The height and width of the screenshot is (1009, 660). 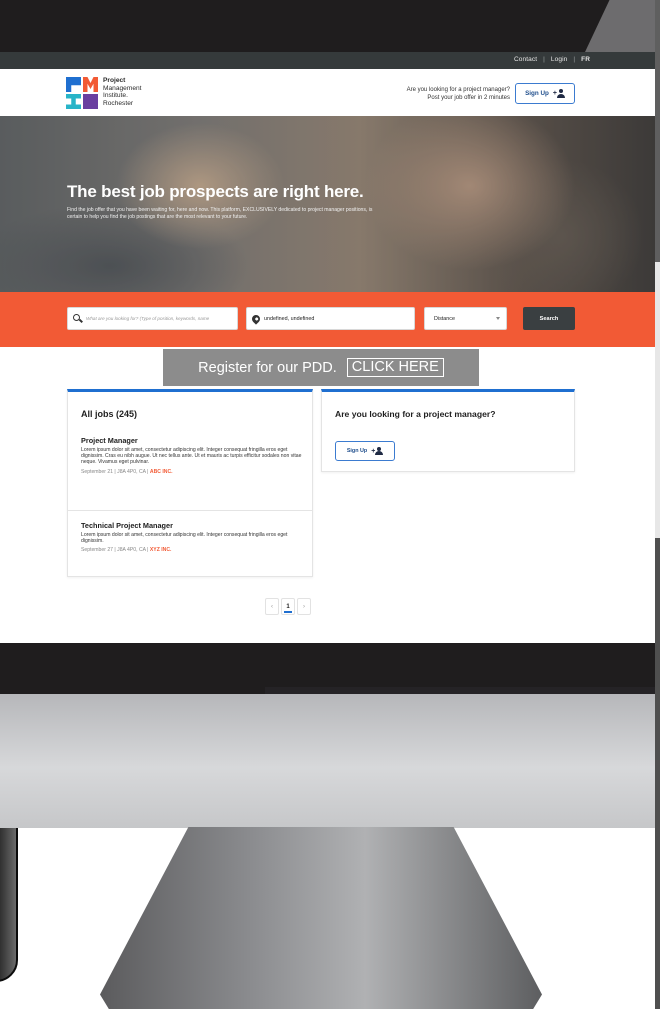 I want to click on job-title: Technical Project Manager, so click(x=192, y=525).